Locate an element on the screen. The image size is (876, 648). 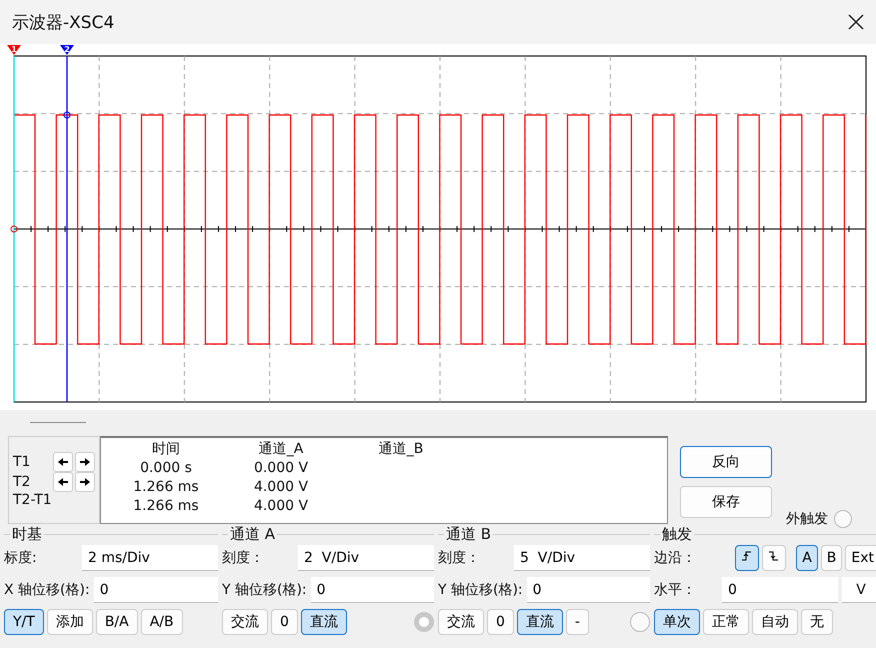
cursor-label: T2 is located at coordinates (22, 482).